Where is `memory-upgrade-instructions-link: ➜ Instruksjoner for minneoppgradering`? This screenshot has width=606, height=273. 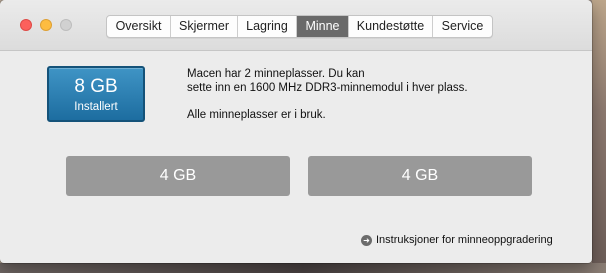 memory-upgrade-instructions-link: ➜ Instruksjoner for minneoppgradering is located at coordinates (457, 240).